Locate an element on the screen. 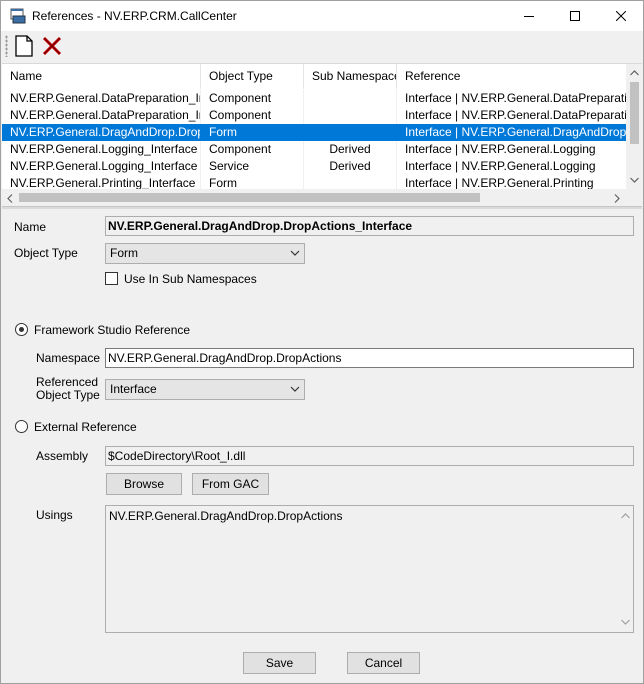  delete-x-icon is located at coordinates (52, 46).